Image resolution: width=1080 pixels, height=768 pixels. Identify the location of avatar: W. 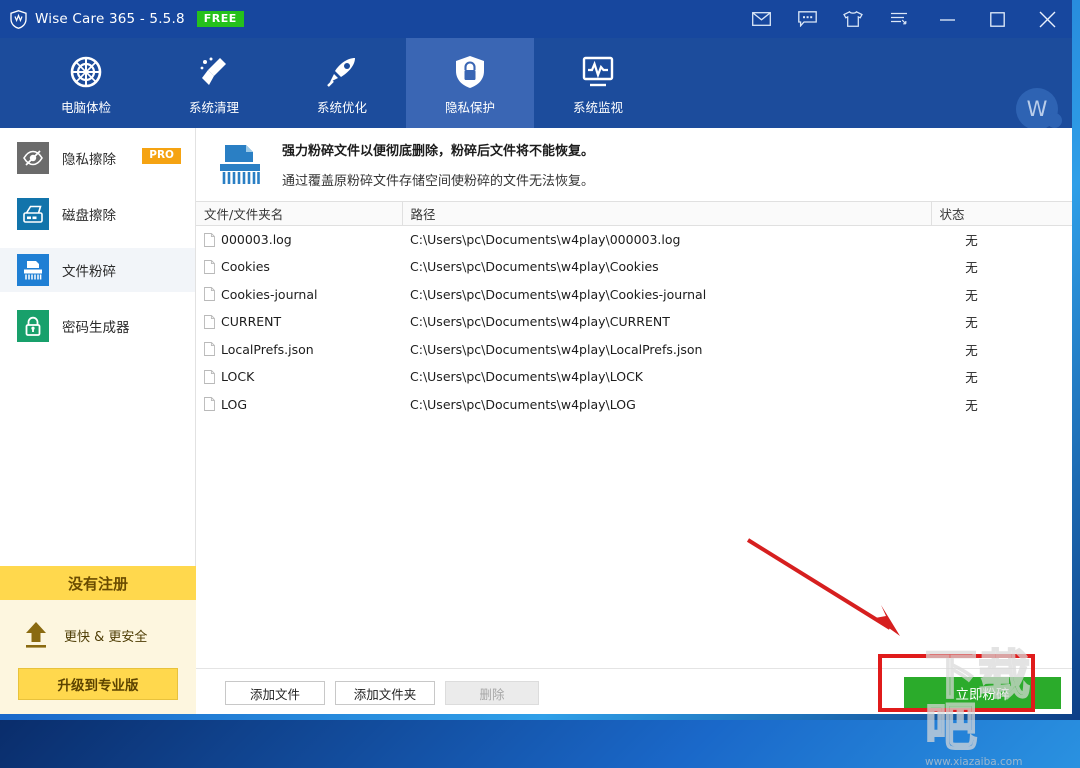
(1039, 109).